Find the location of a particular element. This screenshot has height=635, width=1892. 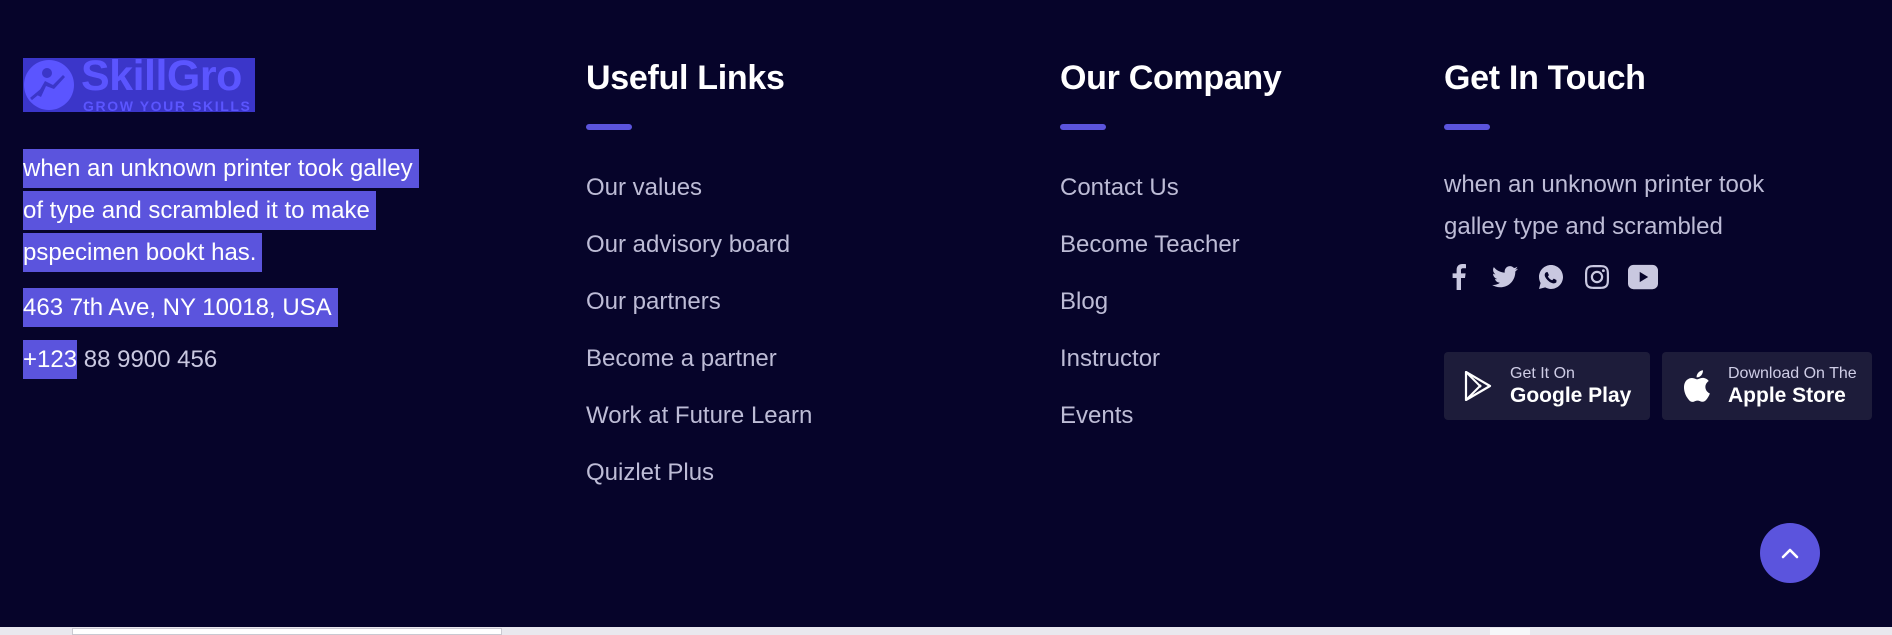

phone-prefix: +123 is located at coordinates (50, 359).